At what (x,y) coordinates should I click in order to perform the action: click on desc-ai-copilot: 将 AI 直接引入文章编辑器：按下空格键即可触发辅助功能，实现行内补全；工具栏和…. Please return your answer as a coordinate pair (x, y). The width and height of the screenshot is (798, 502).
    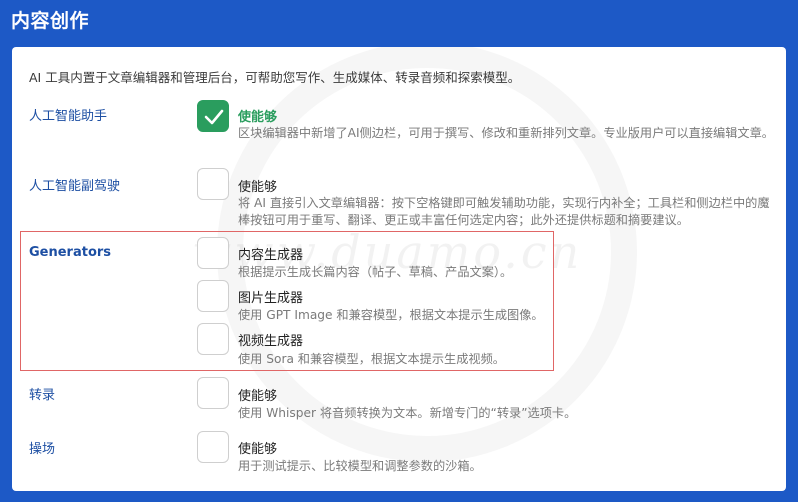
    Looking at the image, I should click on (504, 211).